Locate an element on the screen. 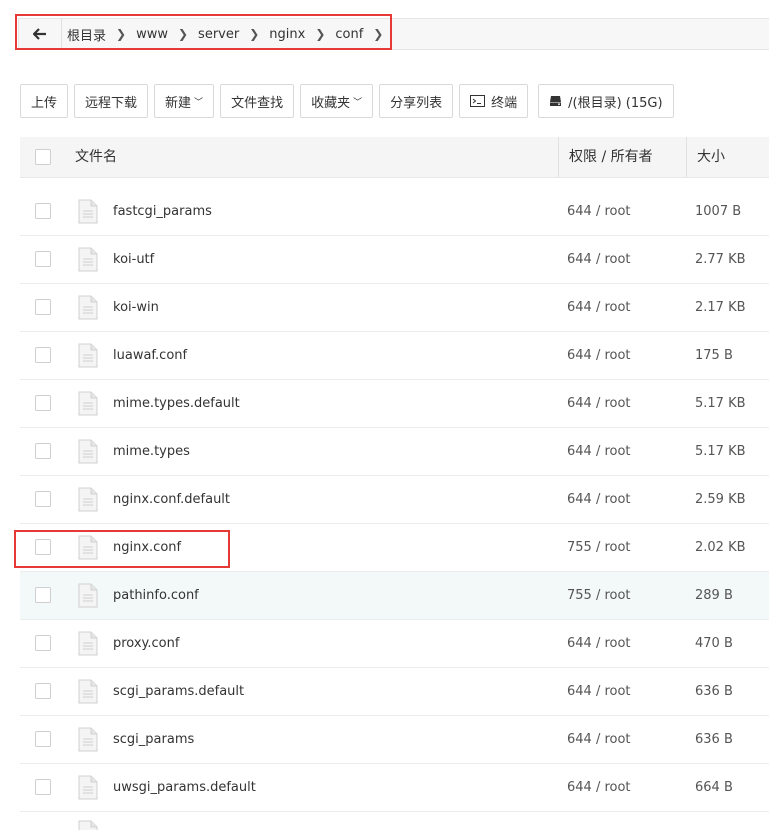 The height and width of the screenshot is (830, 769). favorites-dropdown-button: 收藏夹 ﹀ is located at coordinates (337, 101).